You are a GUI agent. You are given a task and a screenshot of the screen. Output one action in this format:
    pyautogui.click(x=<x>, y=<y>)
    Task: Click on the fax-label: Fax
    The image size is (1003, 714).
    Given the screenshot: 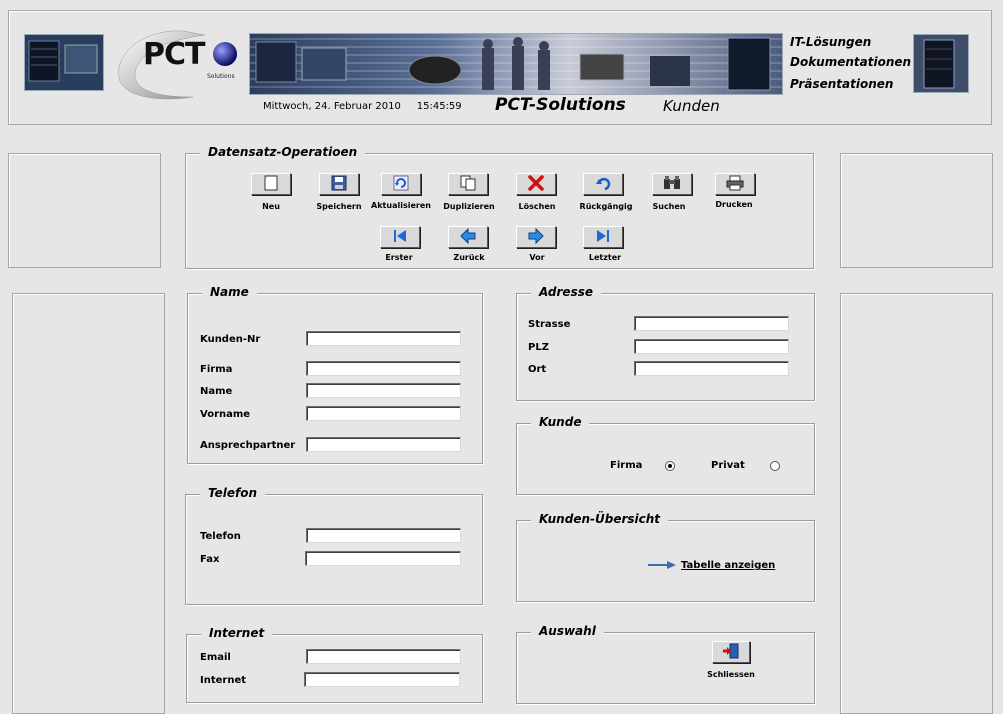 What is the action you would take?
    pyautogui.click(x=210, y=559)
    